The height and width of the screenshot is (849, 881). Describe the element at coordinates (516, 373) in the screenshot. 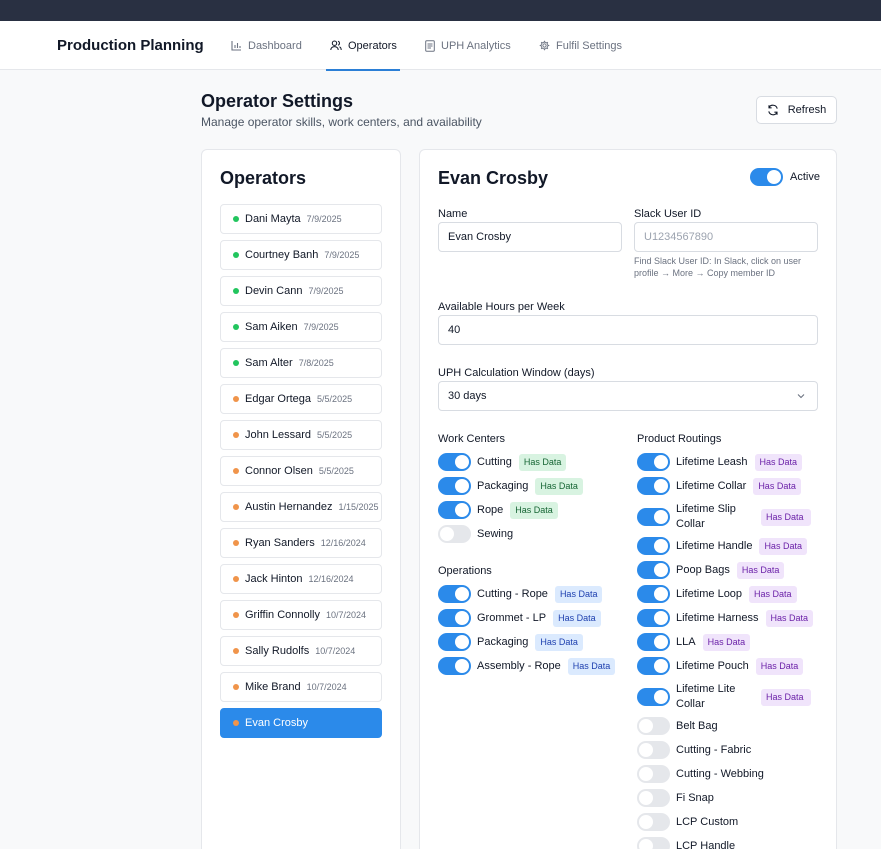

I see `uph-window-label: UPH Calculation Window (days)` at that location.